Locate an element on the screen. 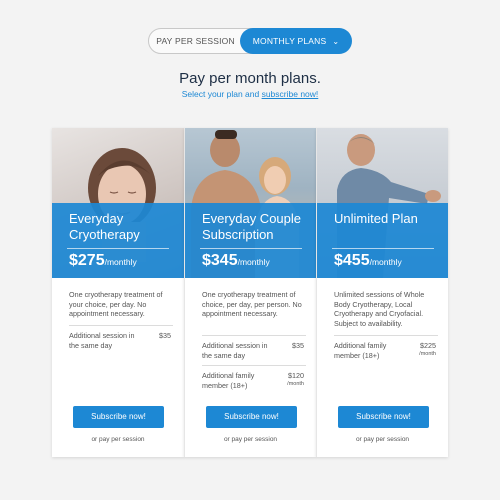  price-amount: $455 is located at coordinates (352, 260).